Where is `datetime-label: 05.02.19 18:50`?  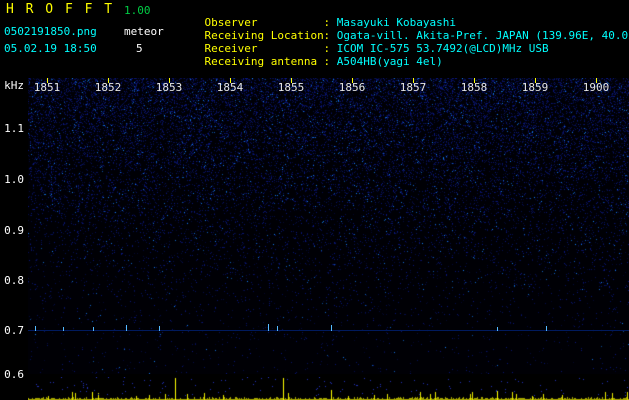 datetime-label: 05.02.19 18:50 is located at coordinates (50, 48).